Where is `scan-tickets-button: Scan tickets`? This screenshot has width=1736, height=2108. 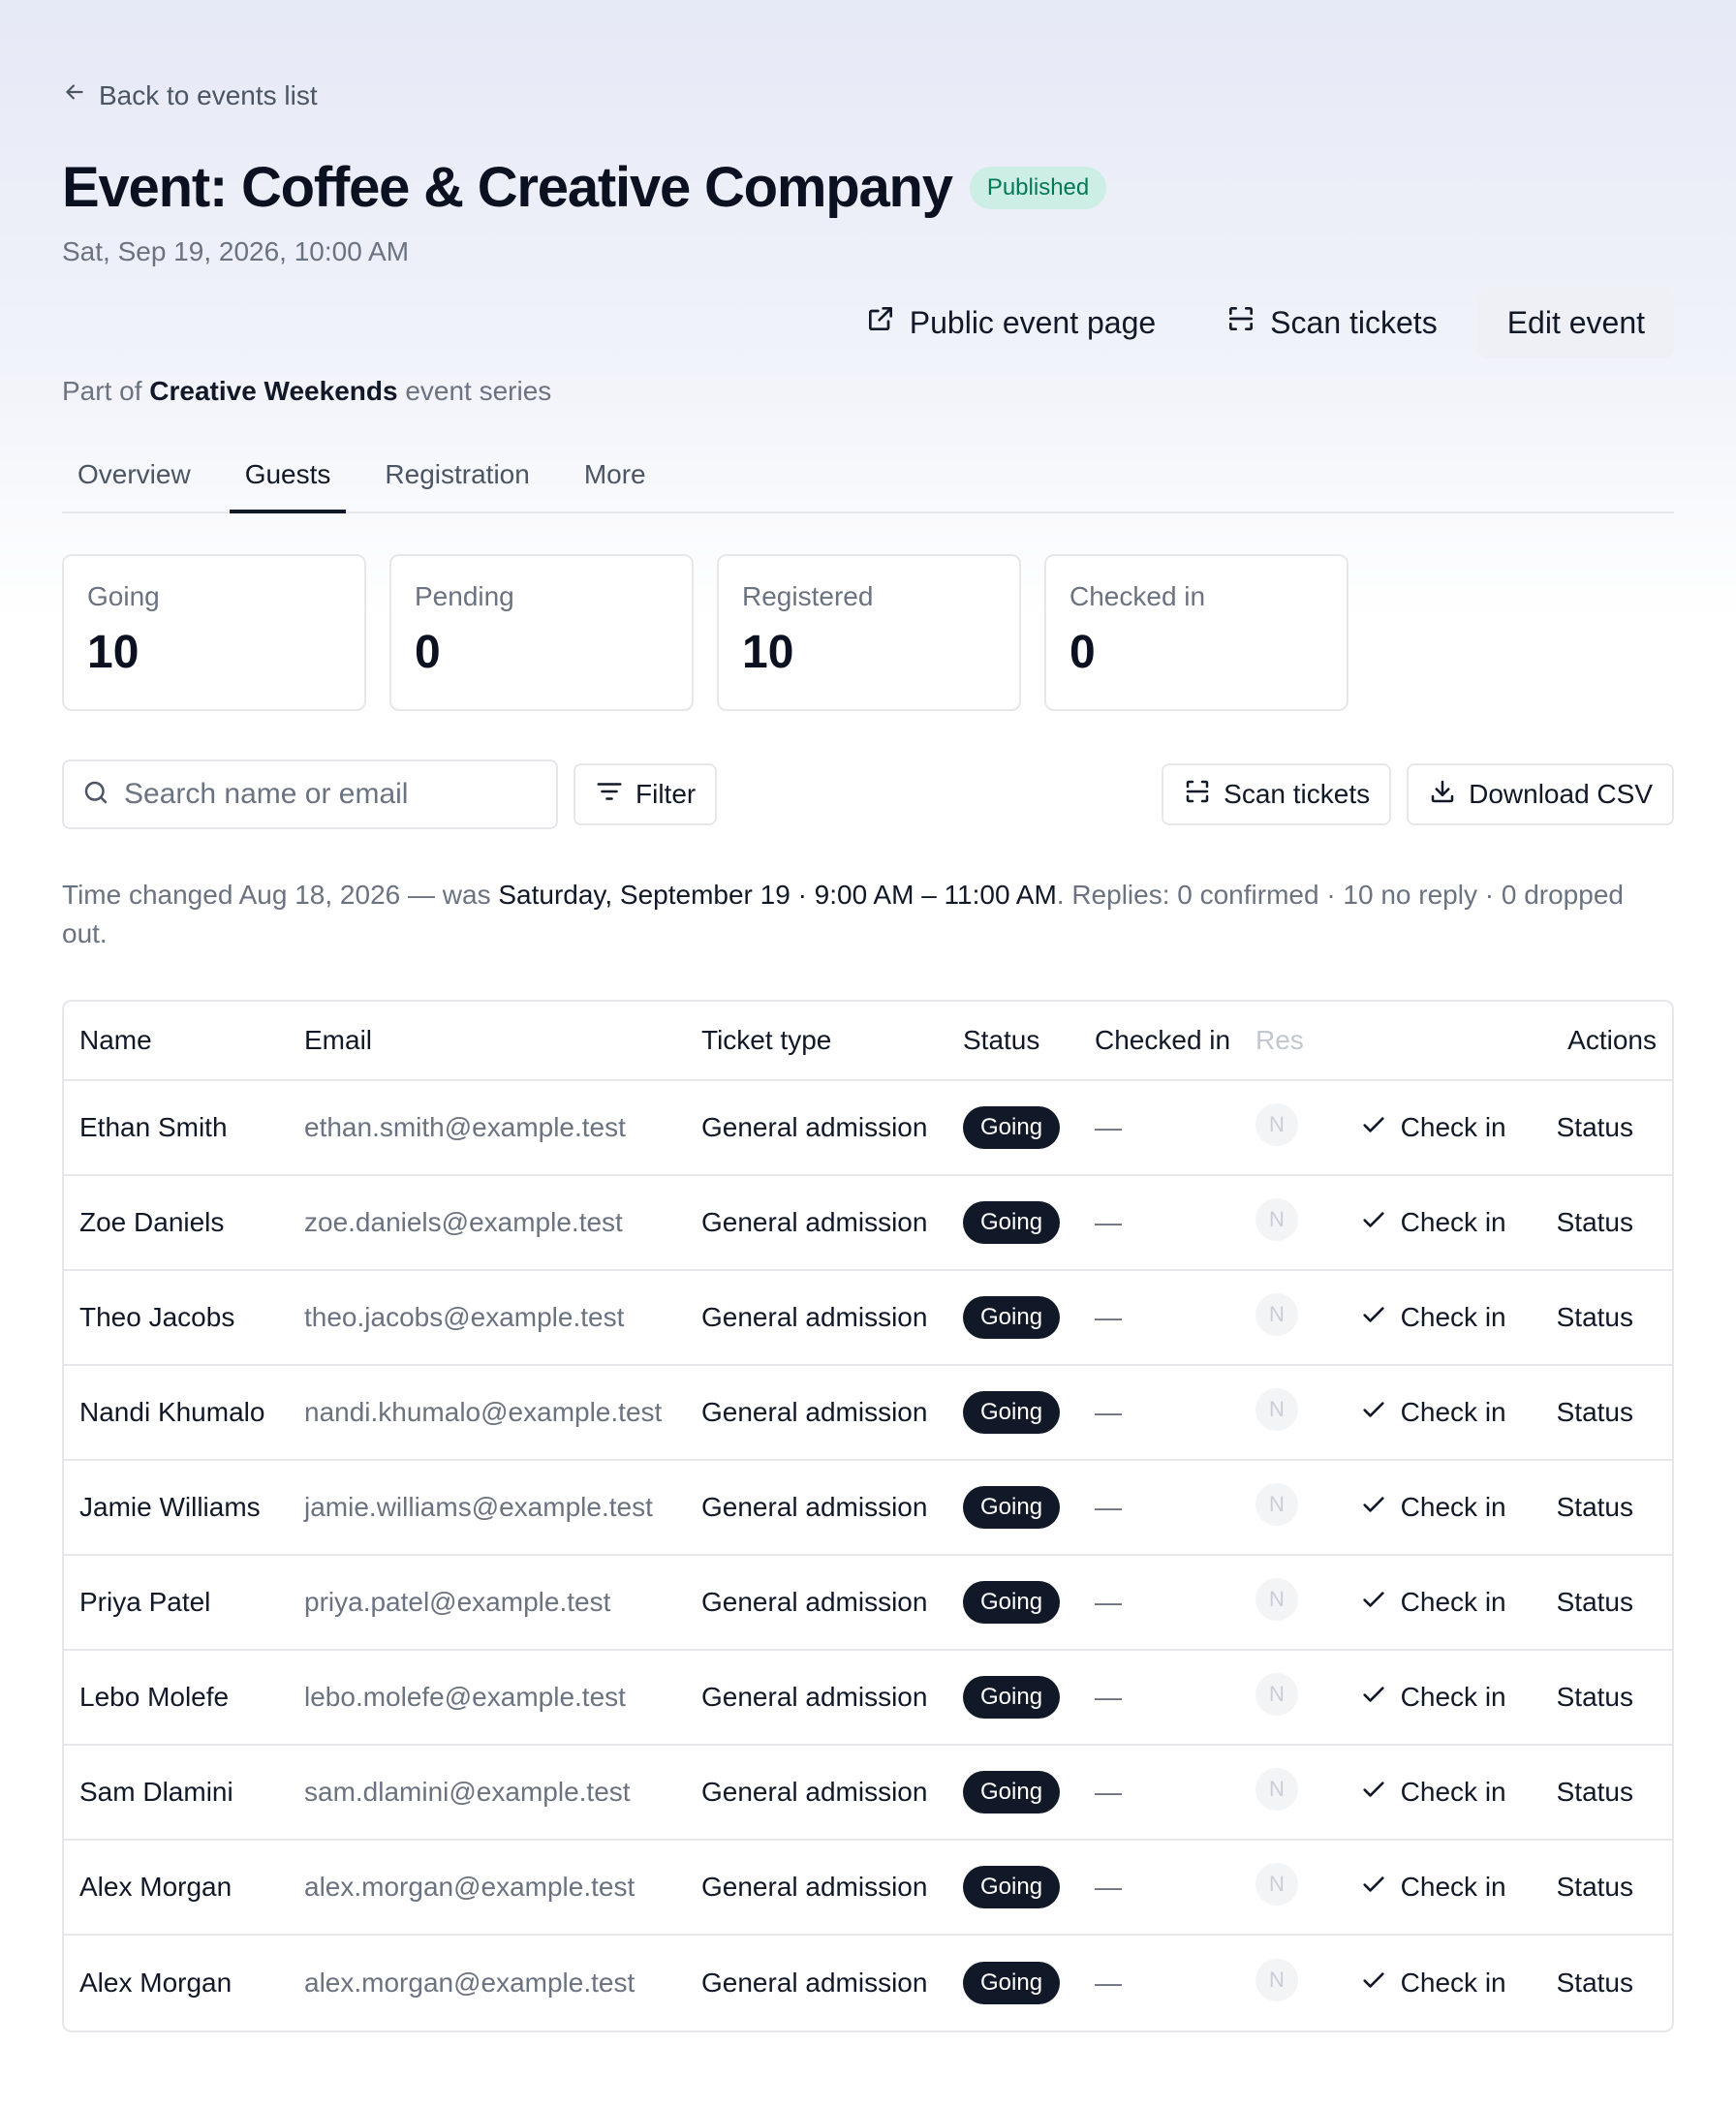 scan-tickets-button: Scan tickets is located at coordinates (1277, 794).